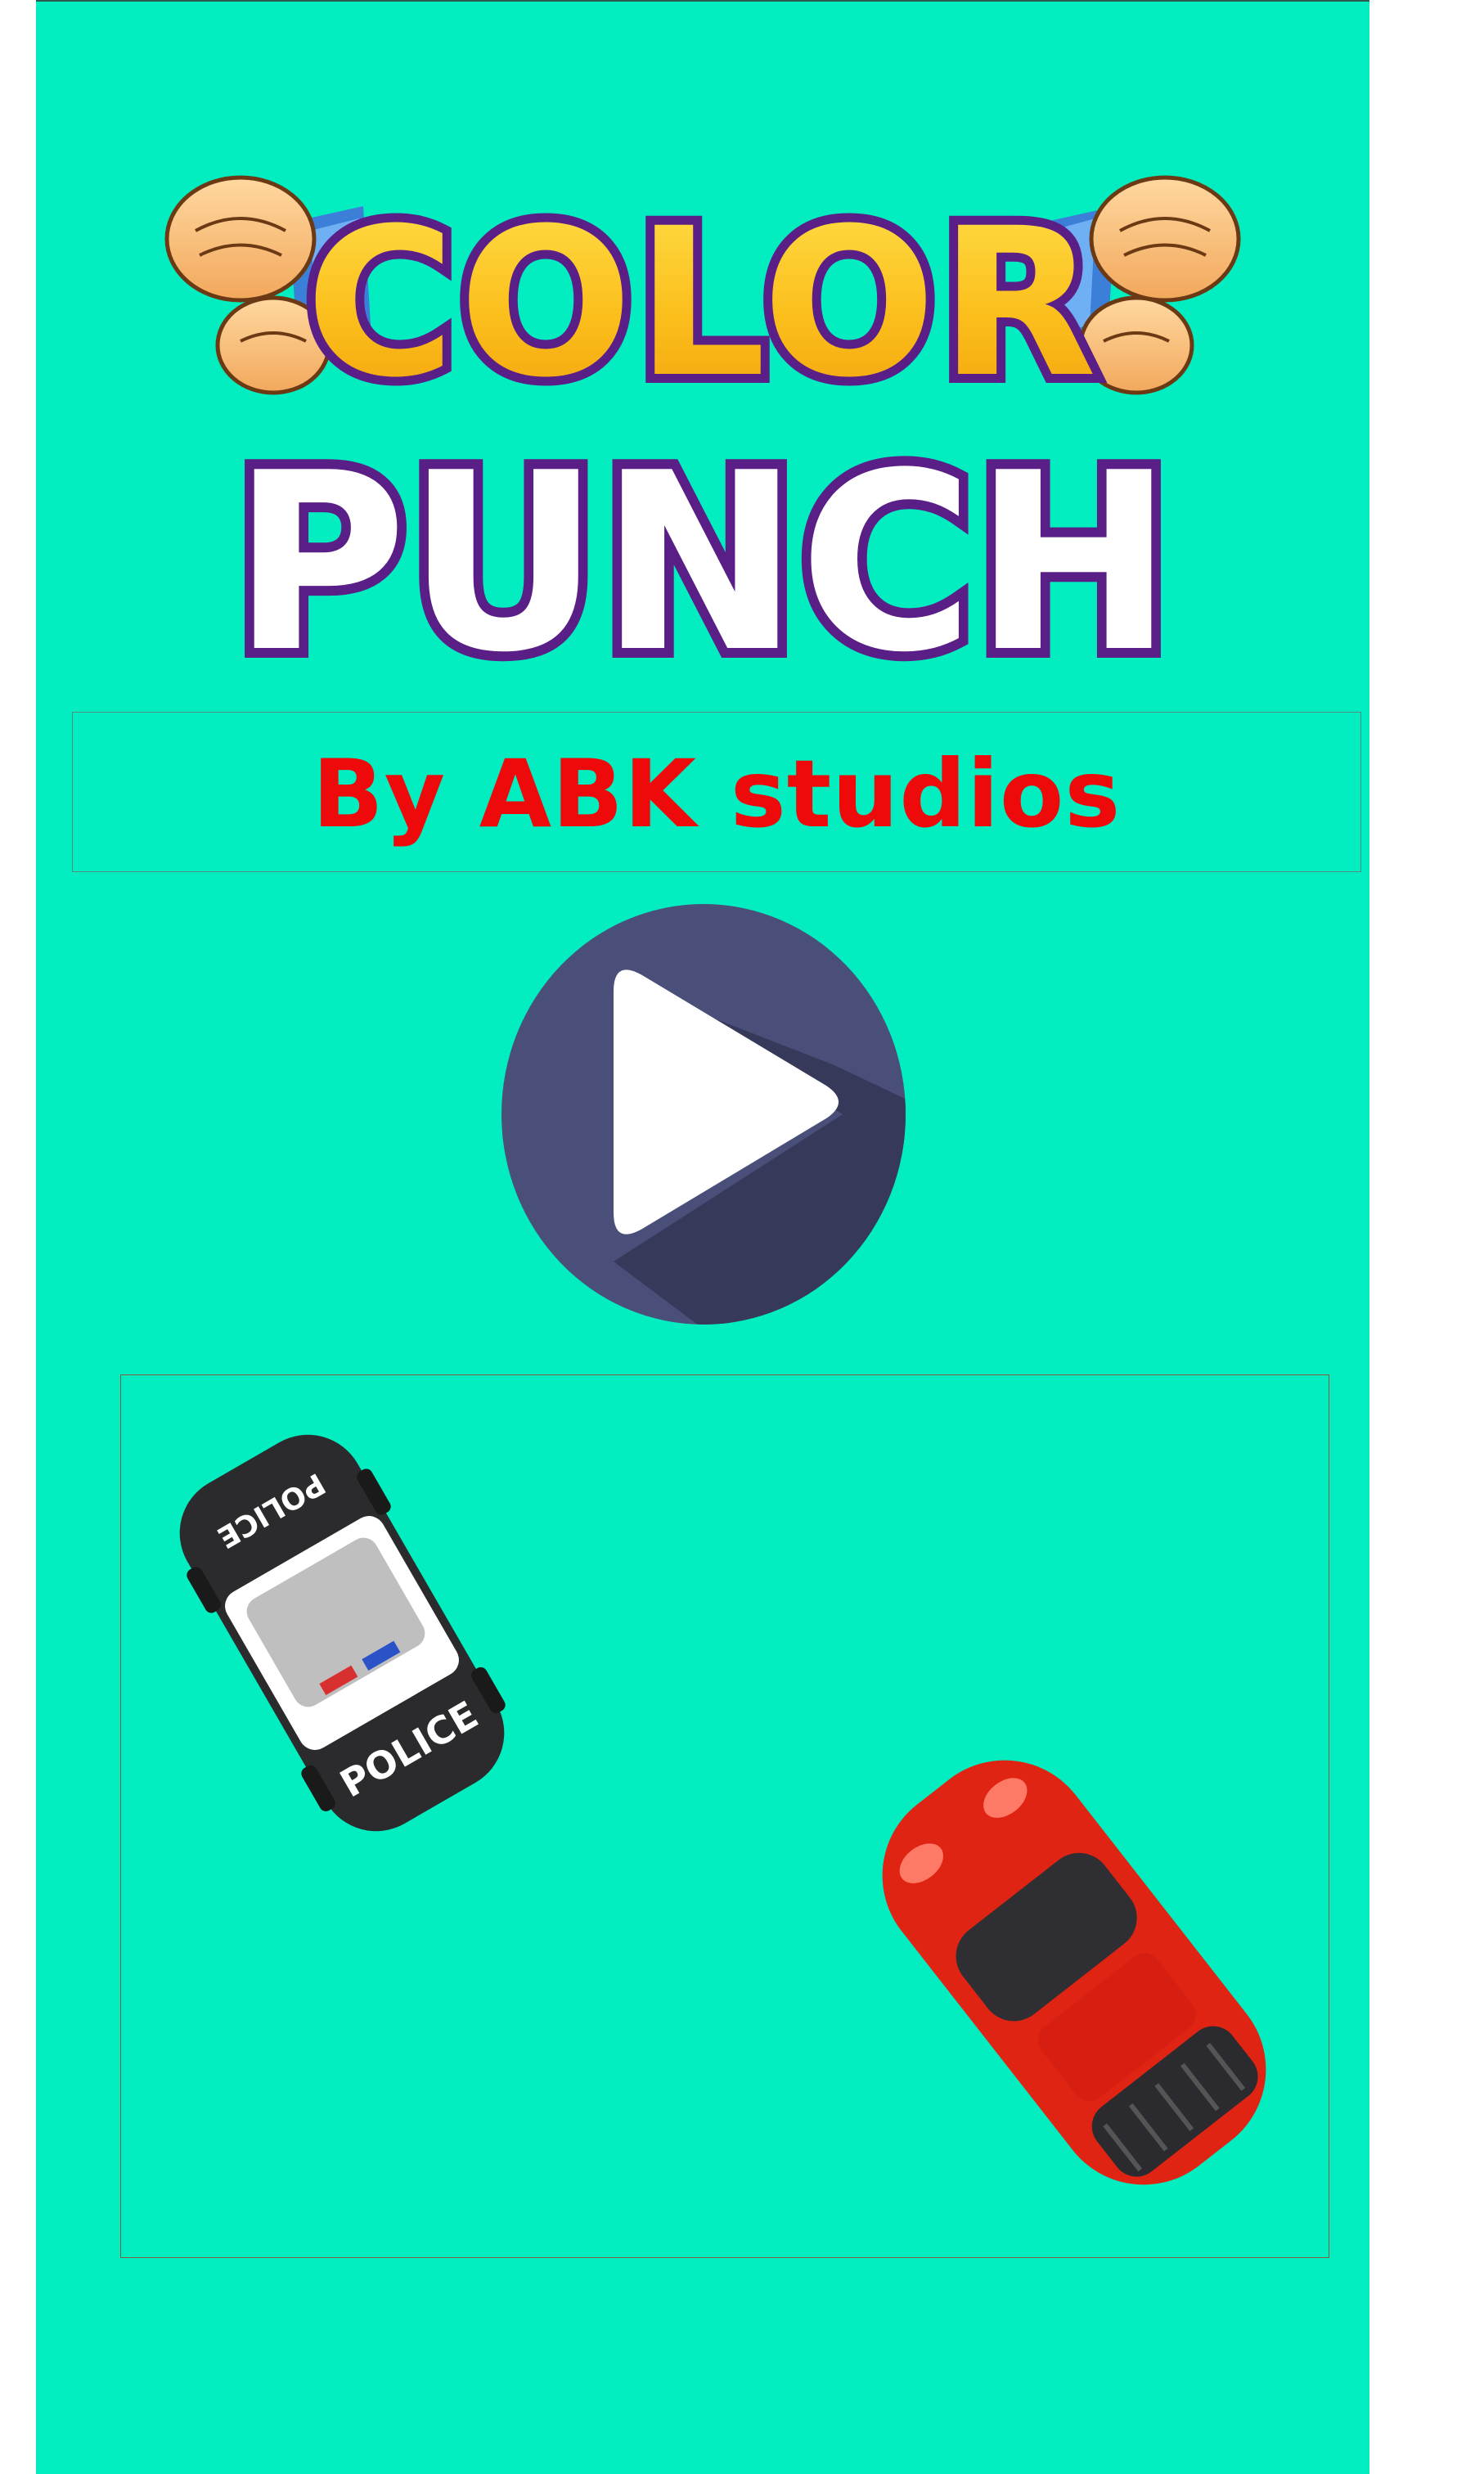  Describe the element at coordinates (342, 1633) in the screenshot. I see `police-car: POLICE POLICE` at that location.